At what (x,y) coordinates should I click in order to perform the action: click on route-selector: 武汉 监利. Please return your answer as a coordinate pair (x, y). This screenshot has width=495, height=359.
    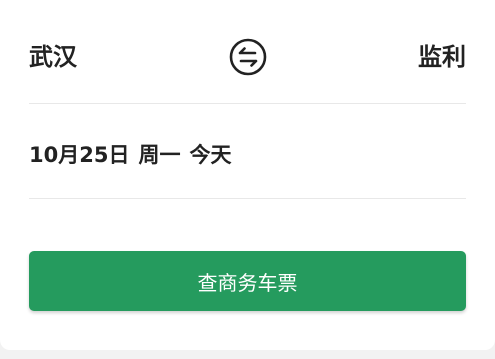
    Looking at the image, I should click on (247, 57).